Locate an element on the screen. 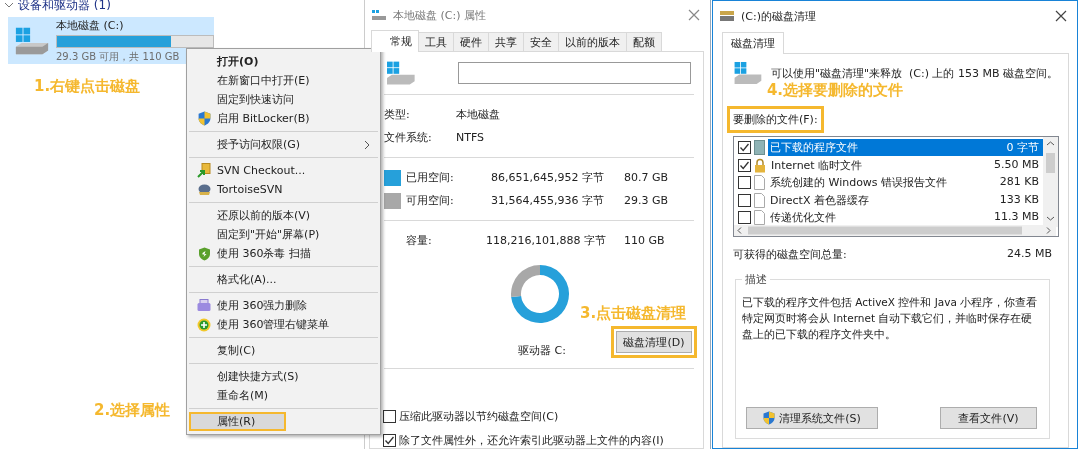 The width and height of the screenshot is (1080, 449). tab: 配额 is located at coordinates (644, 41).